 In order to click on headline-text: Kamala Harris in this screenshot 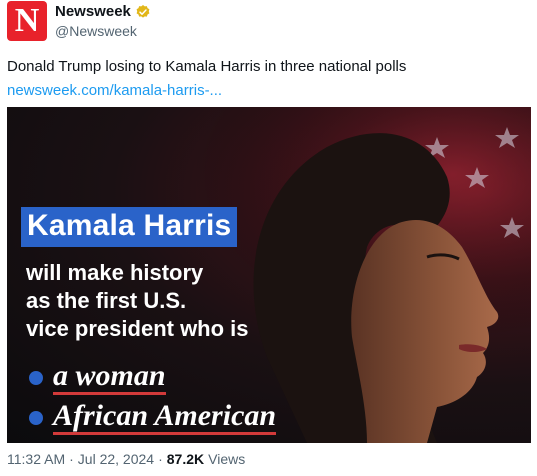, I will do `click(129, 225)`.